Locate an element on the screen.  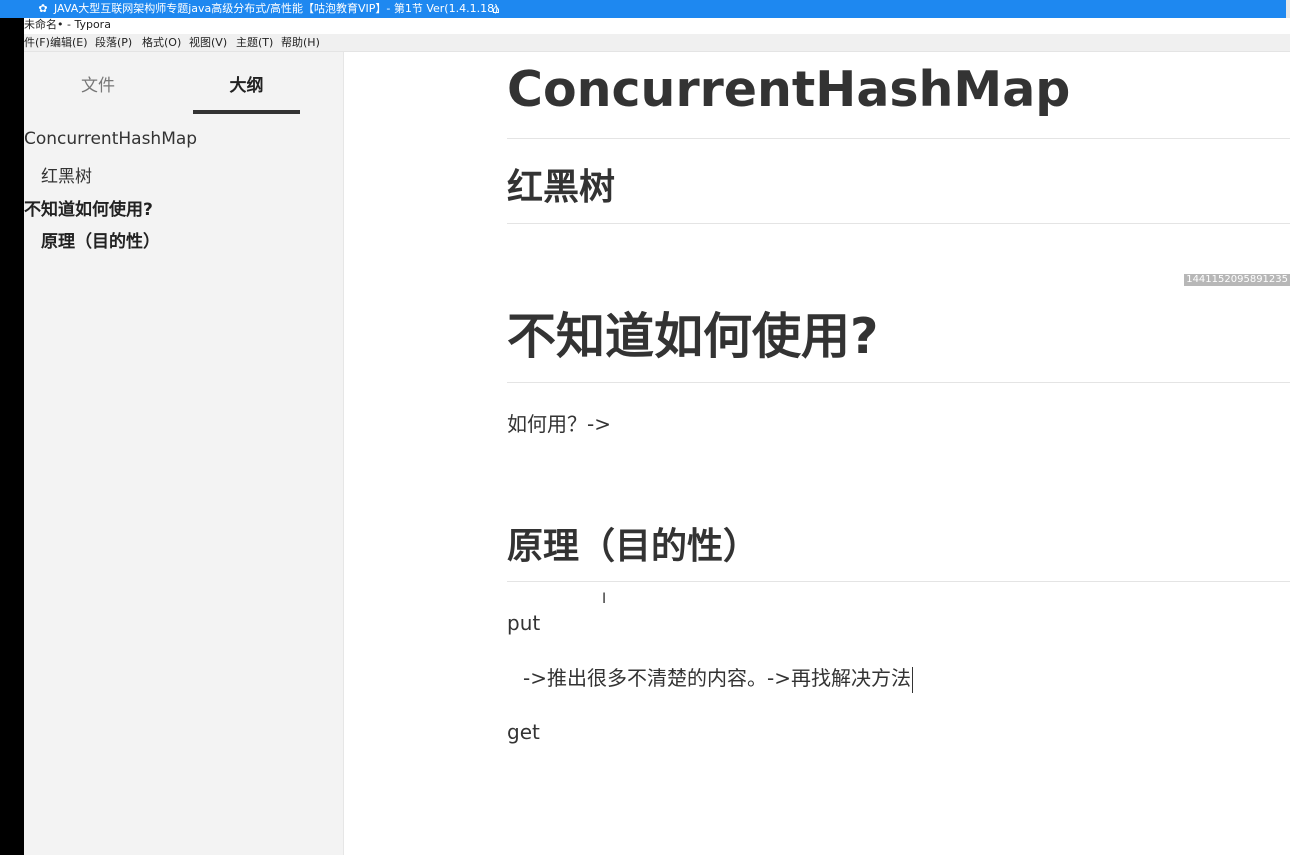
outline-item-principle: 原理（目的性） is located at coordinates (100, 239).